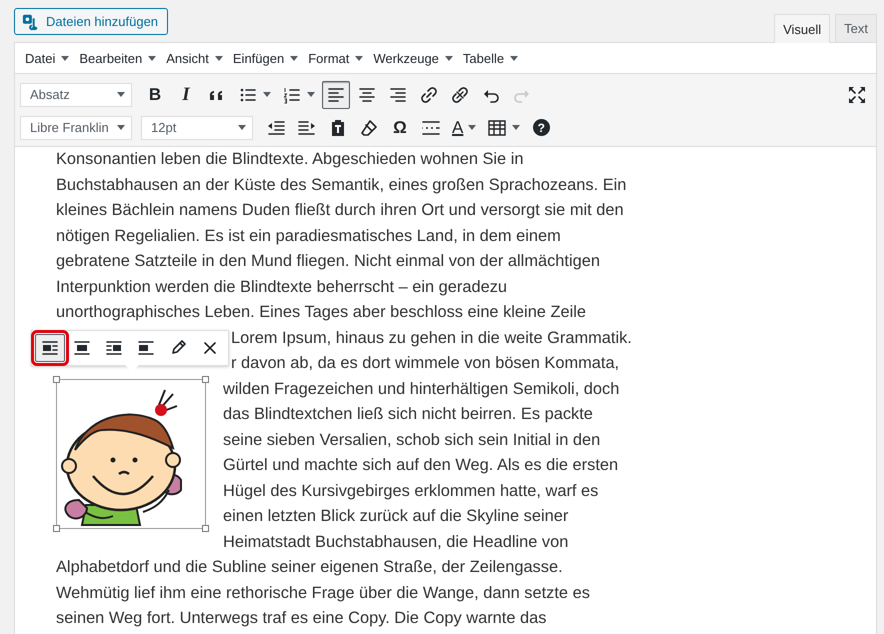  I want to click on text-line: Alphabetdorf und die Subline seiner eigenen Straße, der Zeilengasse., so click(309, 567).